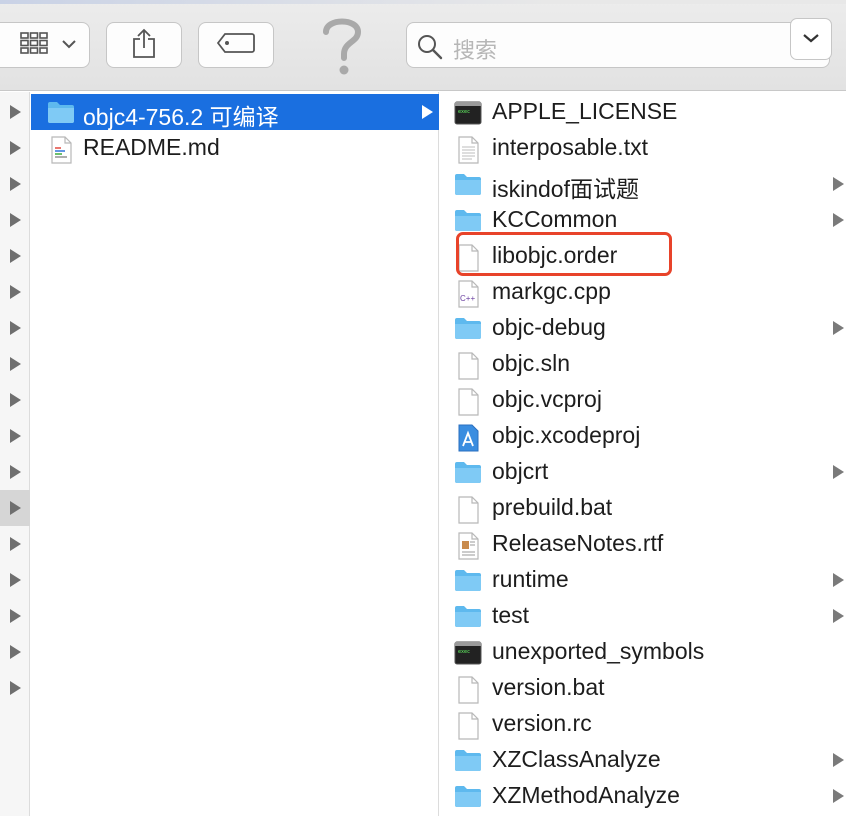 The image size is (846, 816). What do you see at coordinates (520, 471) in the screenshot?
I see `item-label: objcrt` at bounding box center [520, 471].